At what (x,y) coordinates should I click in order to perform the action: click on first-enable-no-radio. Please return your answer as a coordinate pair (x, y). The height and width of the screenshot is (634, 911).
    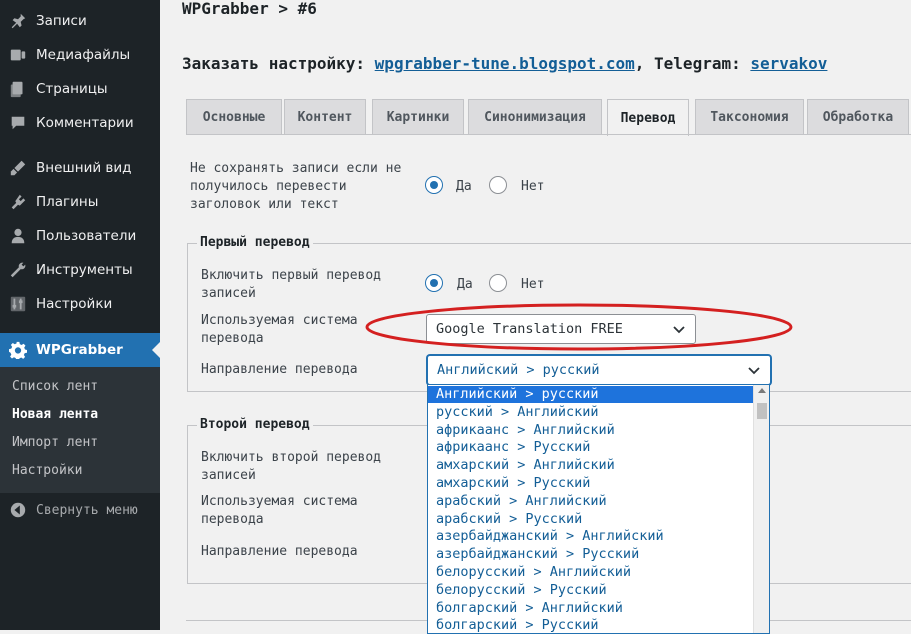
    Looking at the image, I should click on (498, 283).